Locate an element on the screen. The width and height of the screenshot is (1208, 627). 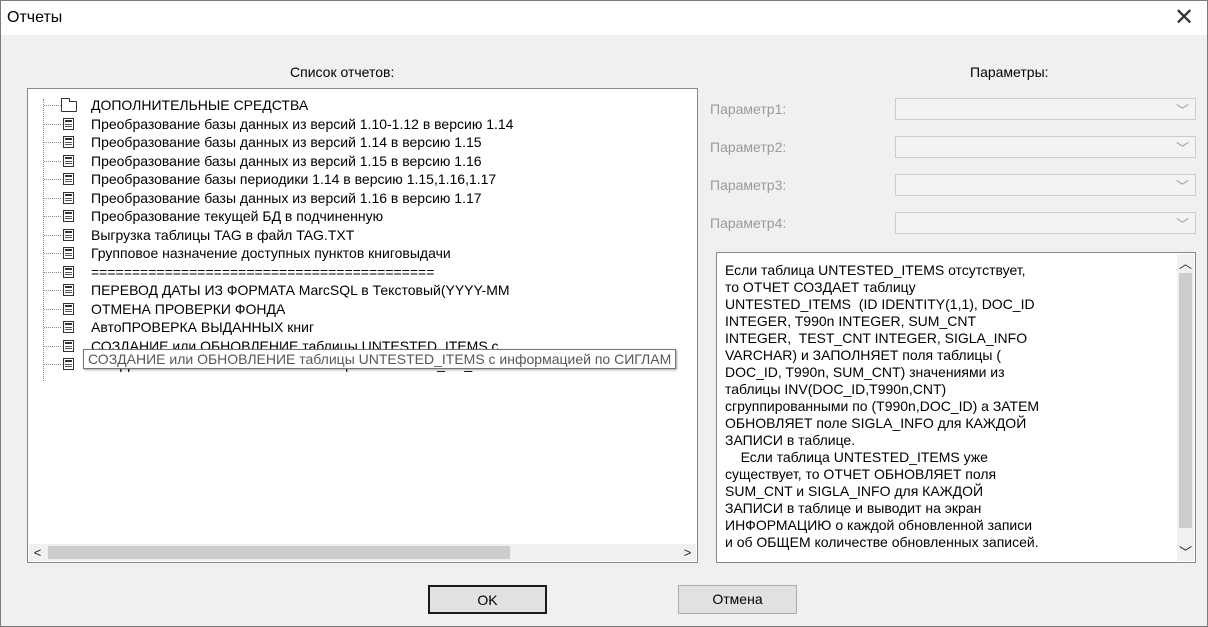
vertical-scroll-thumb is located at coordinates (1185, 400).